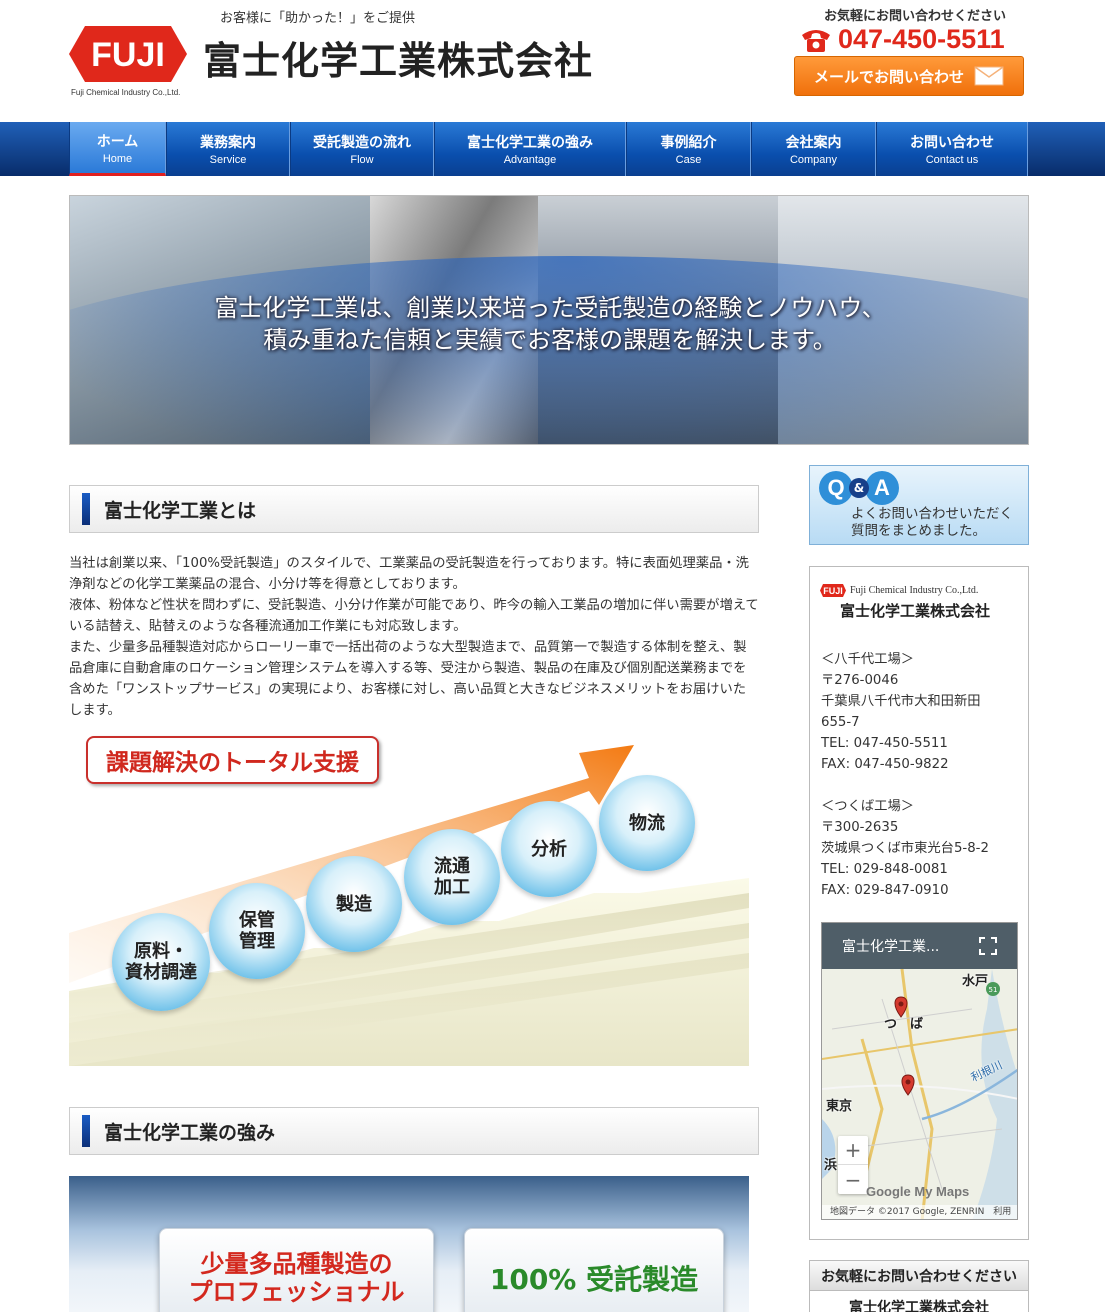  What do you see at coordinates (952, 160) in the screenshot?
I see `nav-sublabel: Contact us` at bounding box center [952, 160].